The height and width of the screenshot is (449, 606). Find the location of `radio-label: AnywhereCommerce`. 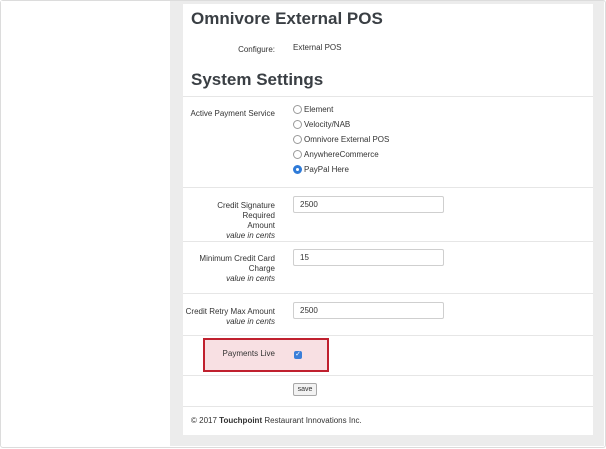

radio-label: AnywhereCommerce is located at coordinates (341, 154).